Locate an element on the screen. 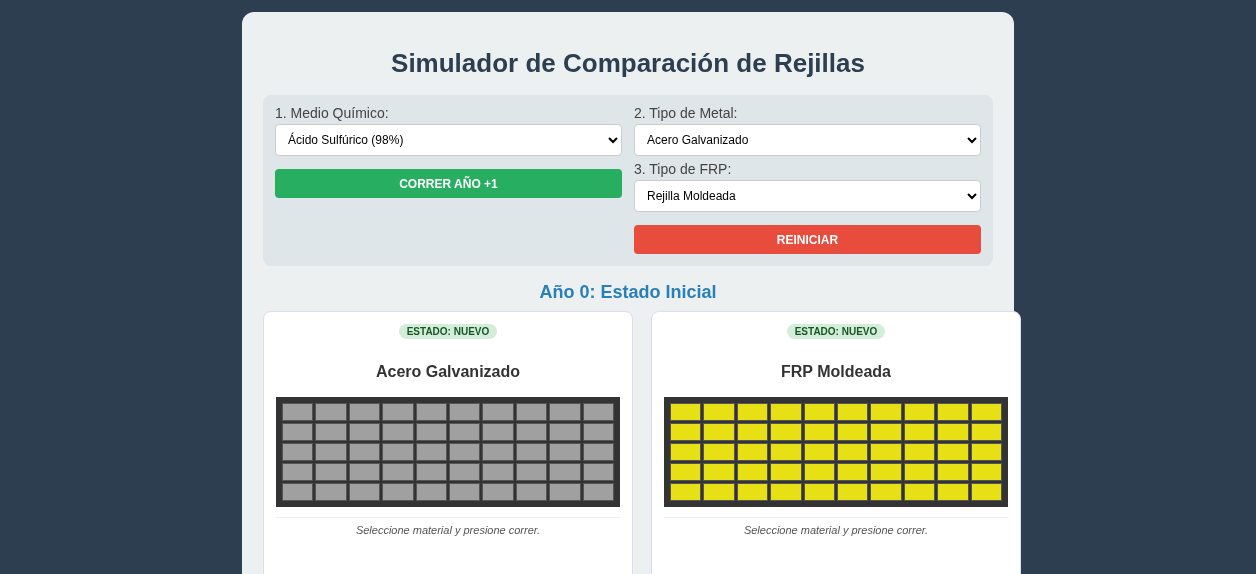 The width and height of the screenshot is (1256, 574). action-button: REINICIAR is located at coordinates (807, 239).